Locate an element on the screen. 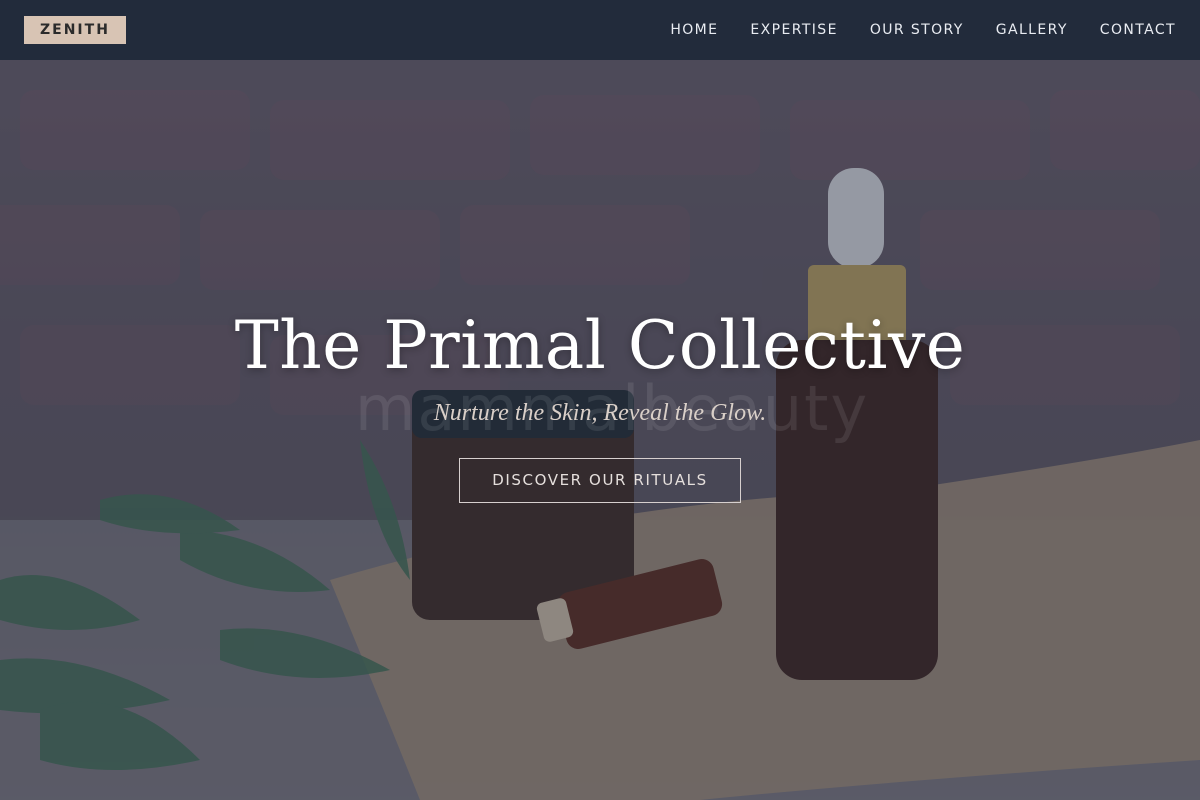 This screenshot has height=800, width=1200. nav-link-expertise: EXPERTISE is located at coordinates (793, 30).